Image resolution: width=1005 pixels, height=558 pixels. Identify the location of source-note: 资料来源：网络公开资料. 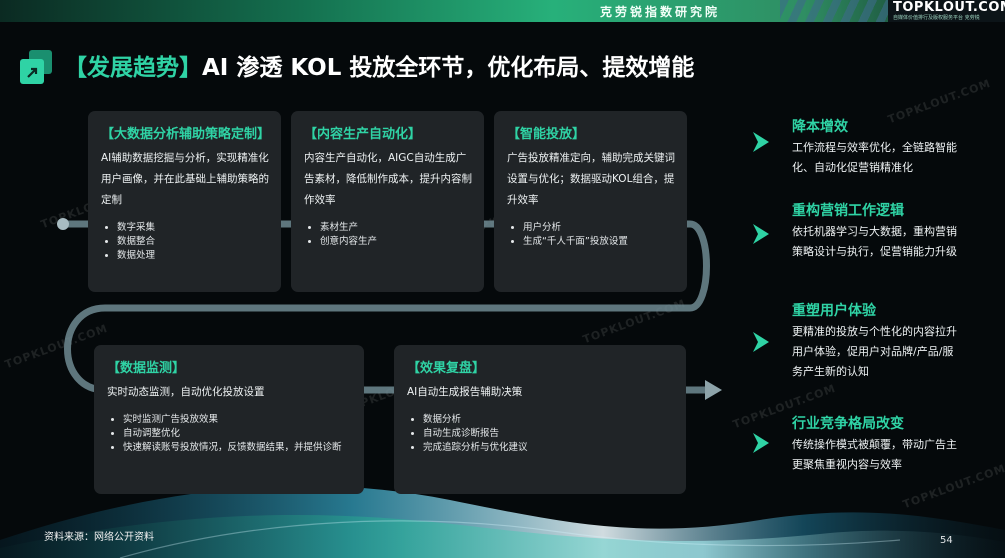
(99, 537).